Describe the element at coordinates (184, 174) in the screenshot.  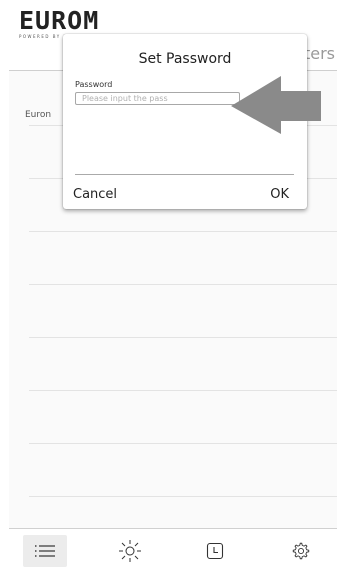
I see `dialog-divider` at that location.